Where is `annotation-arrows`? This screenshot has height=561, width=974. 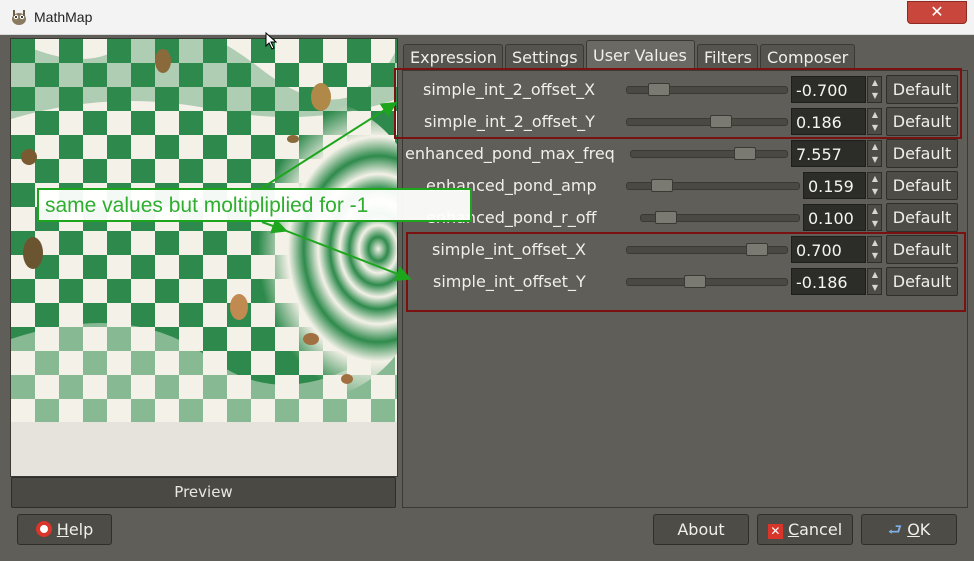
annotation-arrows is located at coordinates (336, 191).